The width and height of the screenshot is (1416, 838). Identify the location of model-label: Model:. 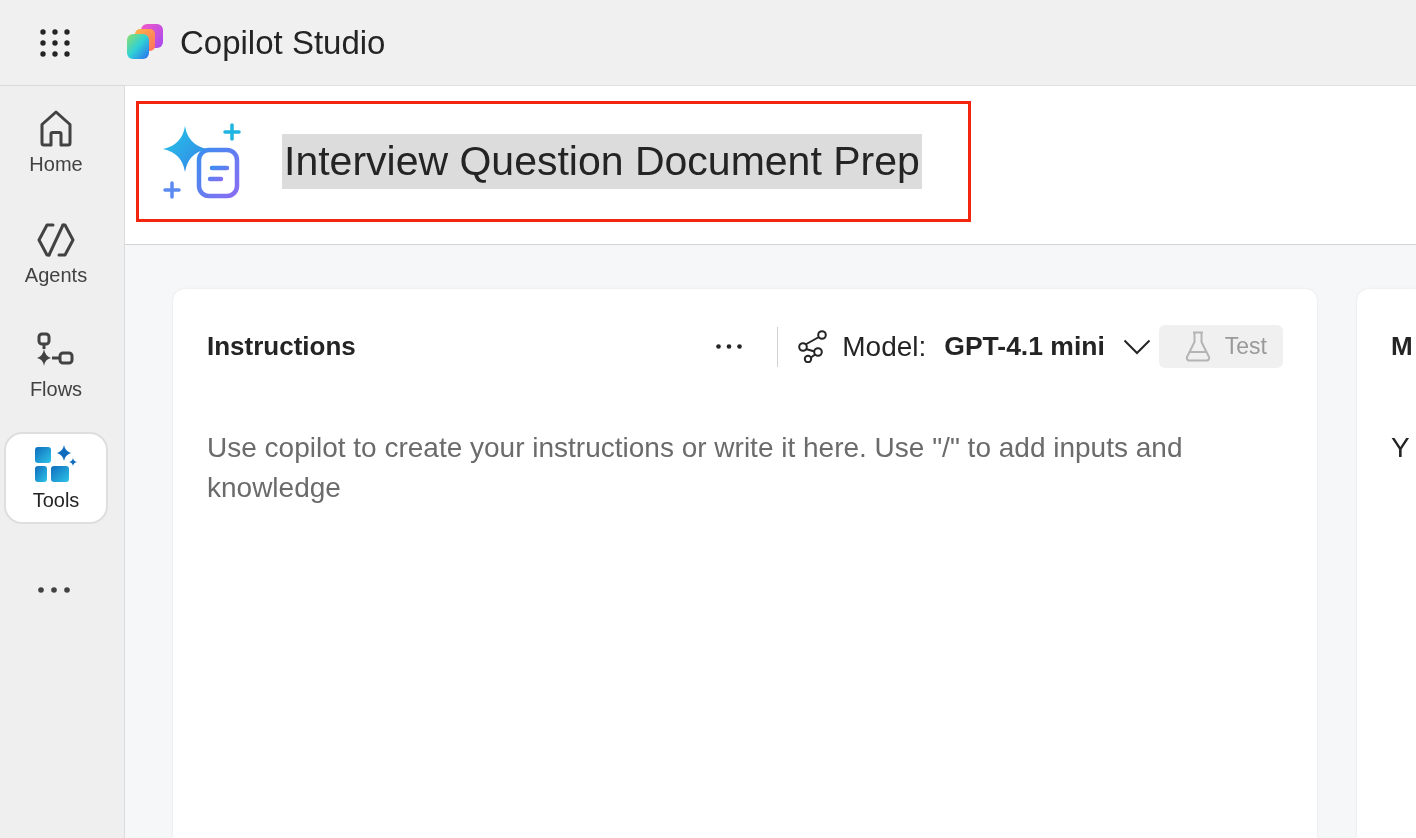
(884, 346).